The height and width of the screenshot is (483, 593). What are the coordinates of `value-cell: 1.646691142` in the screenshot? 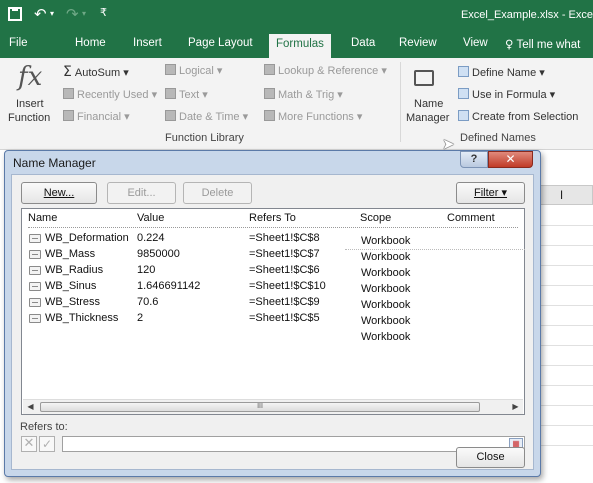 It's located at (169, 286).